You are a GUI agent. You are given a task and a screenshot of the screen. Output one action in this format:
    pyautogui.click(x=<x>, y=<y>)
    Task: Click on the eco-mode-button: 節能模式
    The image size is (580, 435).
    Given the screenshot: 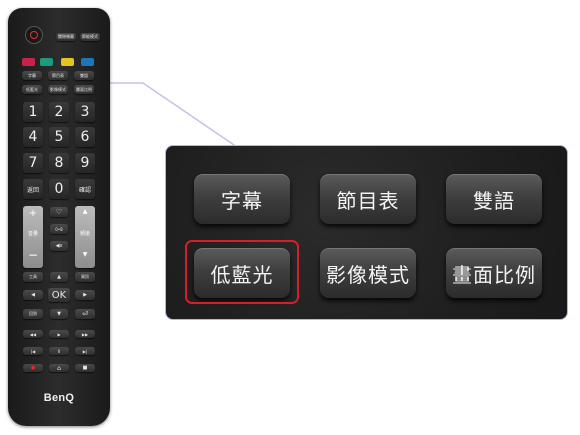 What is the action you would take?
    pyautogui.click(x=90, y=37)
    